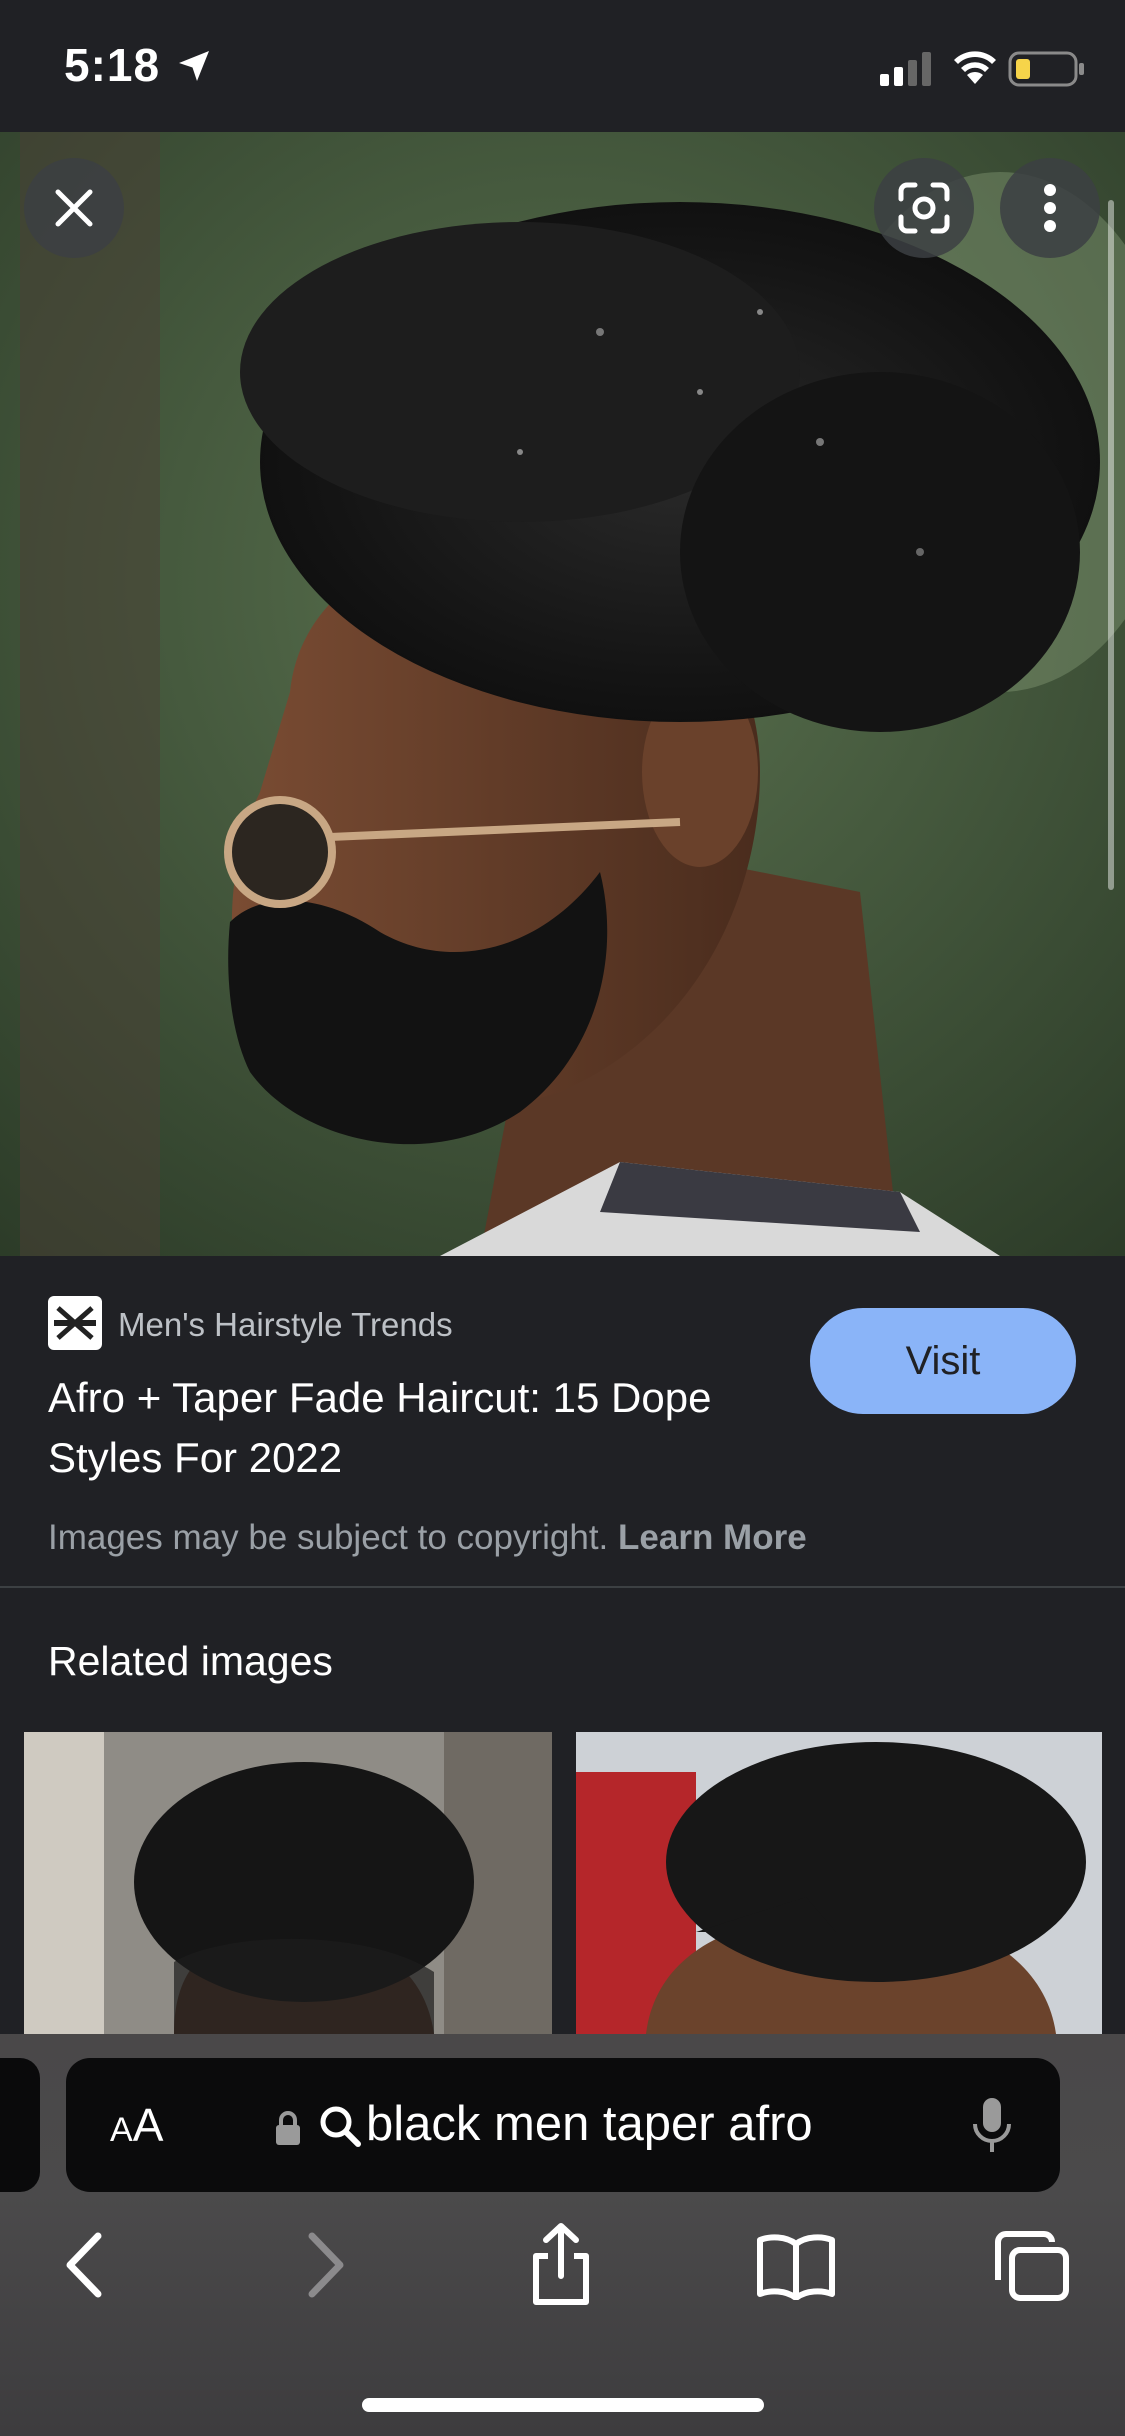 This screenshot has height=2436, width=1125. Describe the element at coordinates (340, 2126) in the screenshot. I see `search-icon` at that location.